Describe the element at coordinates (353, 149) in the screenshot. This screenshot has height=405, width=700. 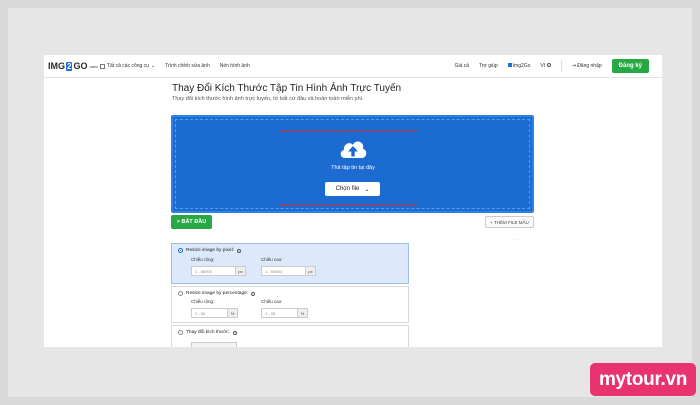
I see `upload-cloud-icon` at that location.